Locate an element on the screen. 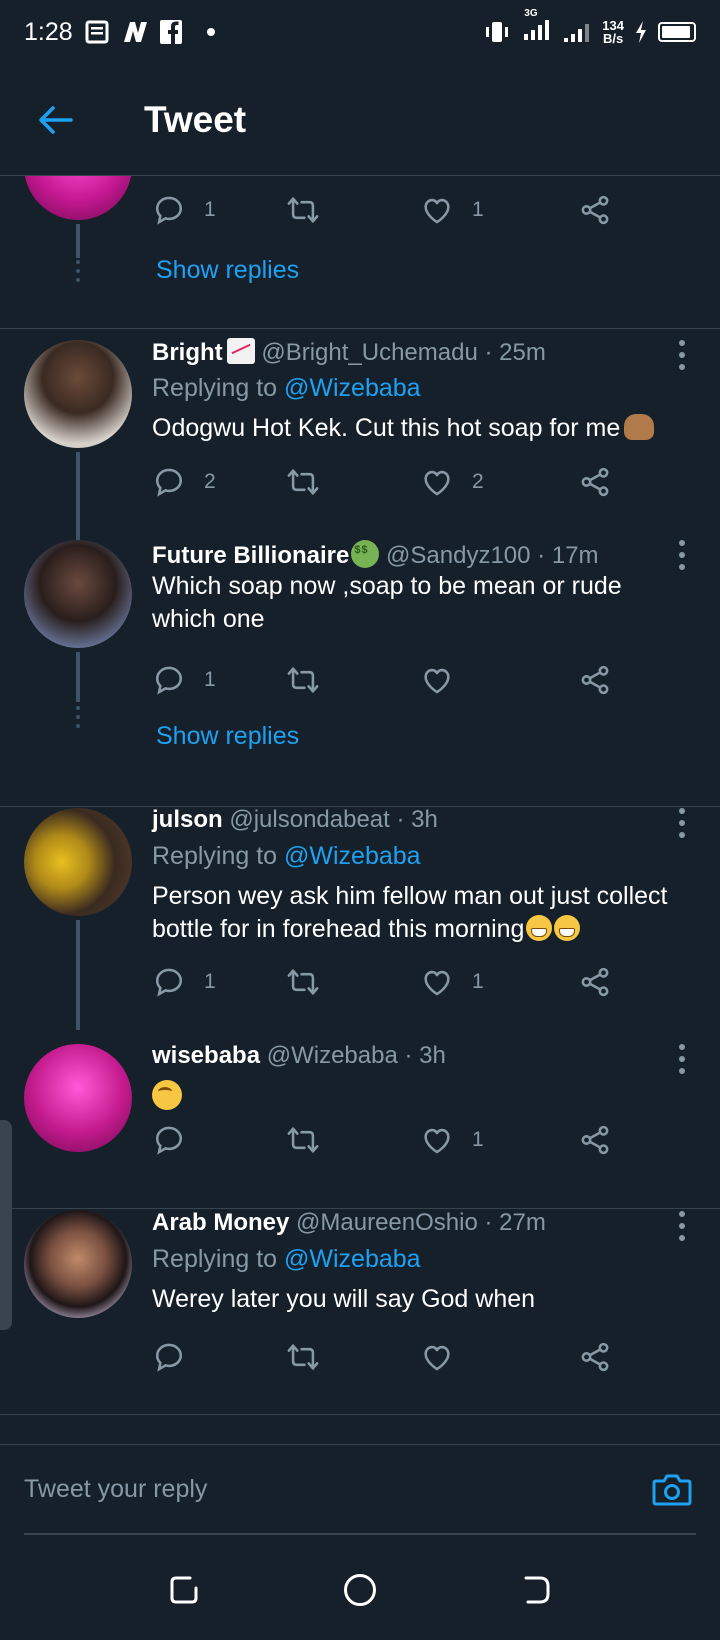  thread-dots is located at coordinates (78, 719).